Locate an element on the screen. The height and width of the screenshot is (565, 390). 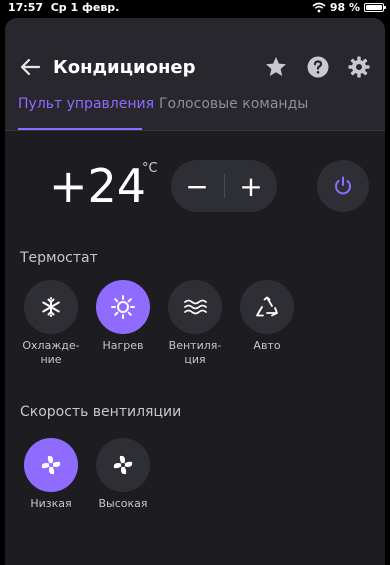
status-time-date: 17:57 Ср 1 февр. is located at coordinates (63, 7).